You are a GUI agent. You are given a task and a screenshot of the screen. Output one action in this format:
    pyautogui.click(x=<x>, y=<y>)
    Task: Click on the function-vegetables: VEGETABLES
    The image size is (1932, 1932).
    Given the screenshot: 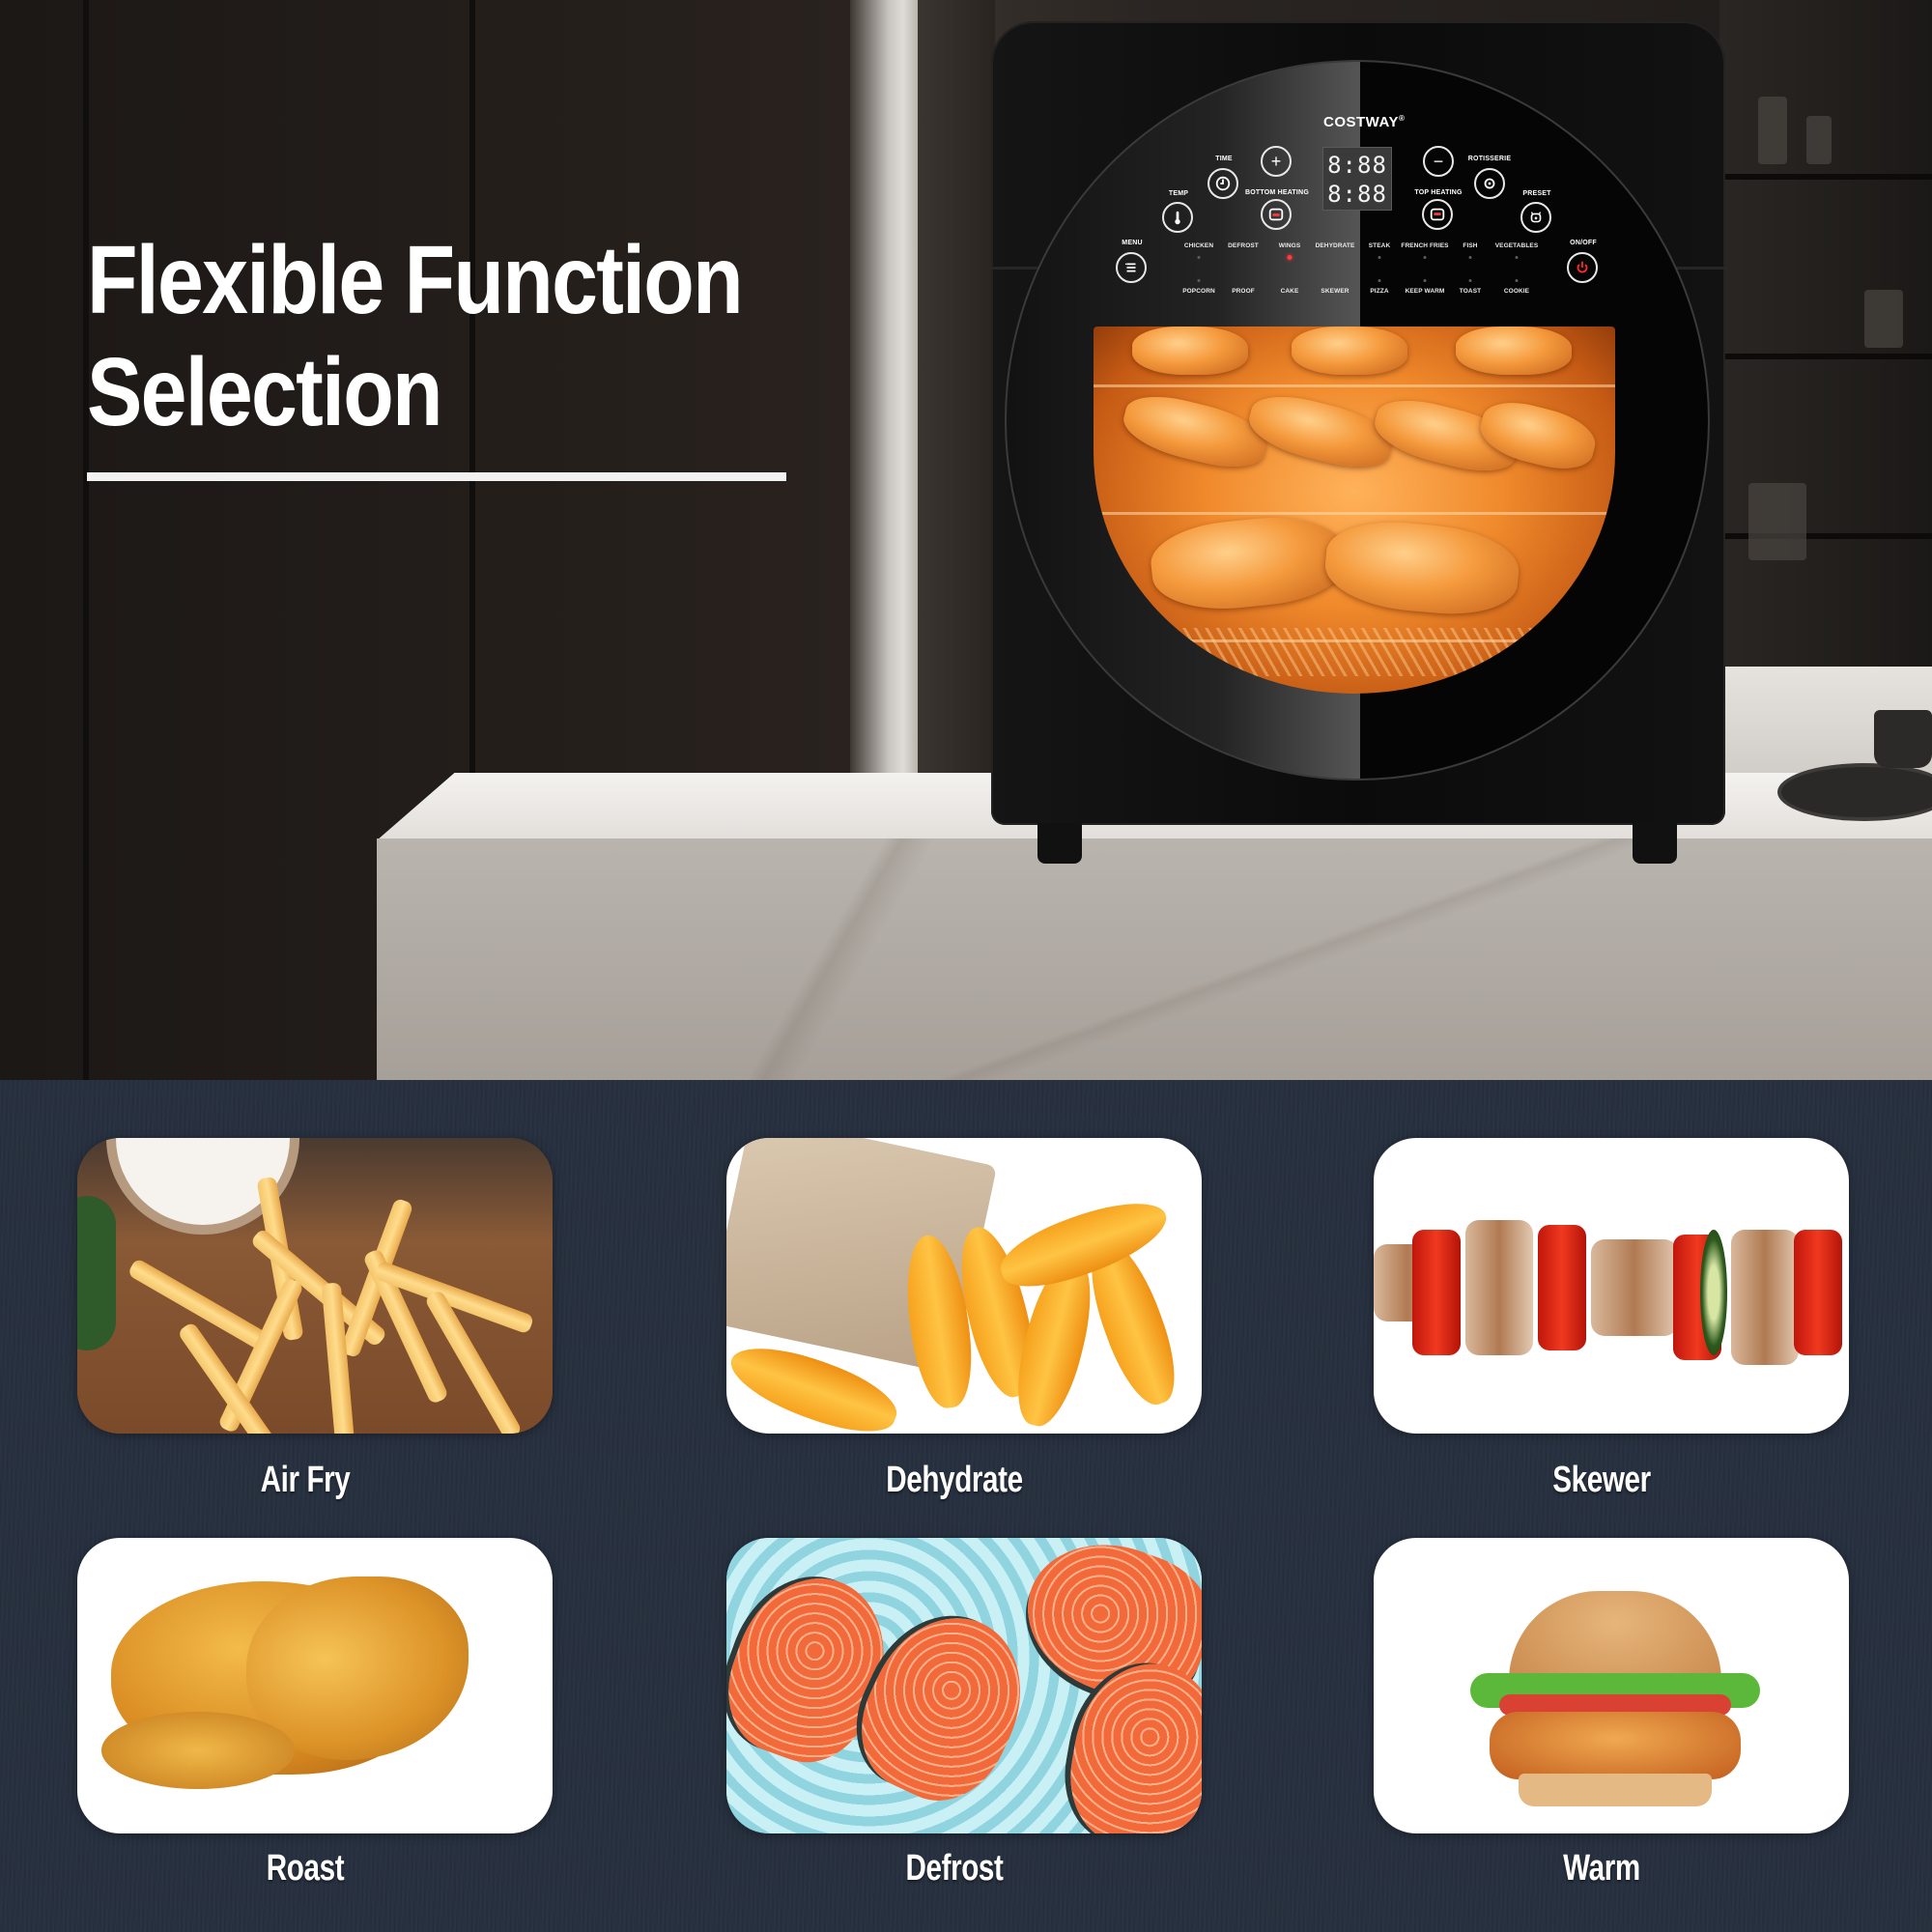 What is the action you would take?
    pyautogui.click(x=1517, y=245)
    